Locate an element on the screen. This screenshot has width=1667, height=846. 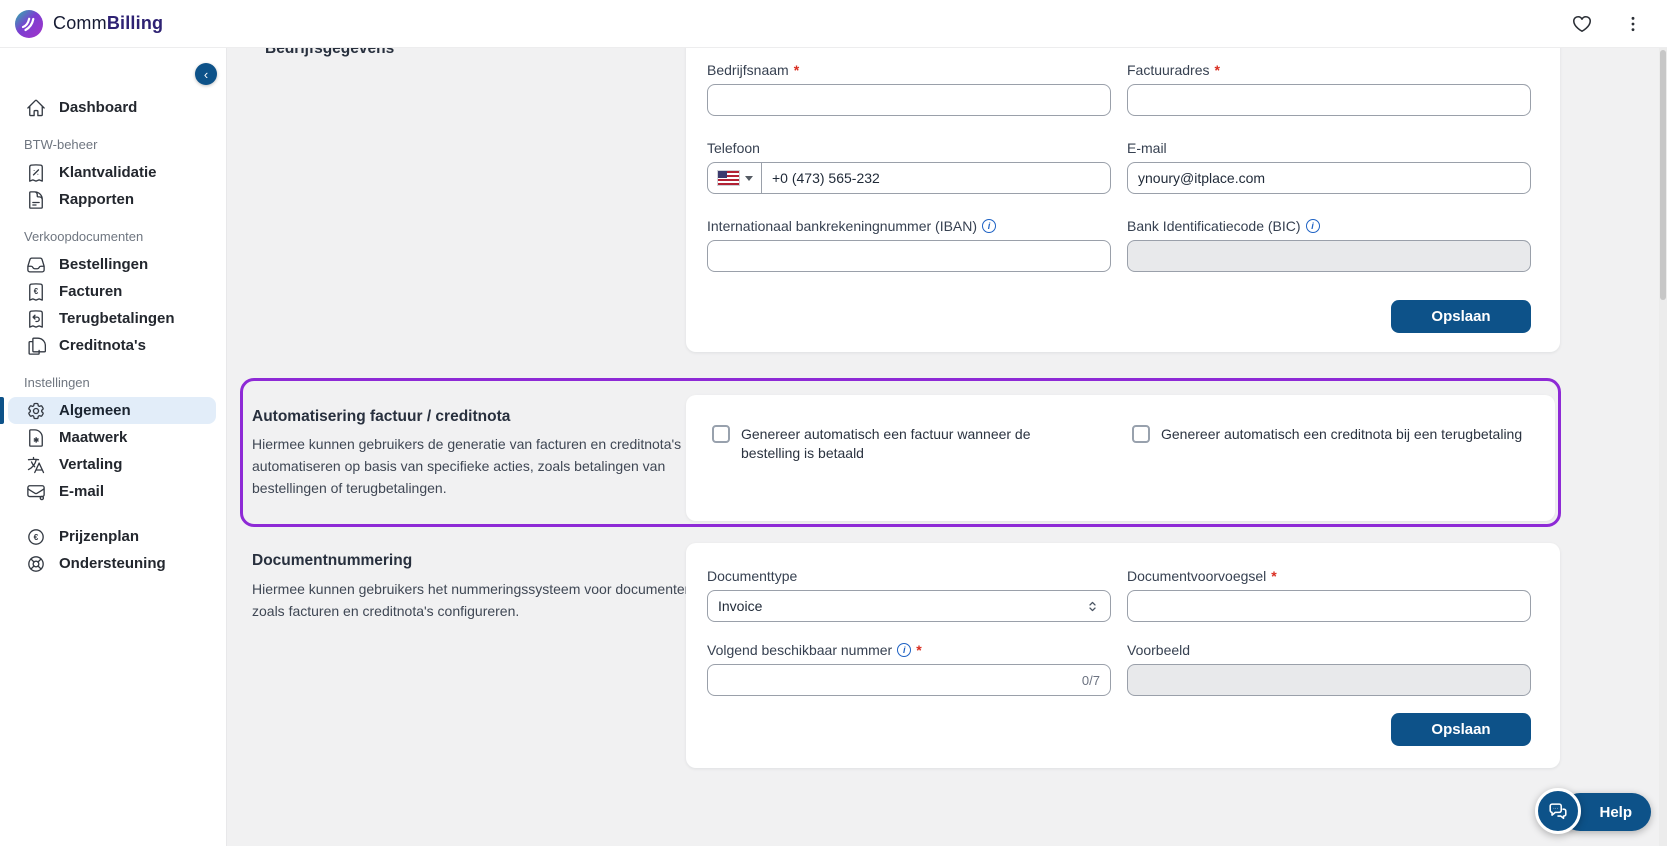
email-input: ynoury@itplace.com is located at coordinates (1329, 178).